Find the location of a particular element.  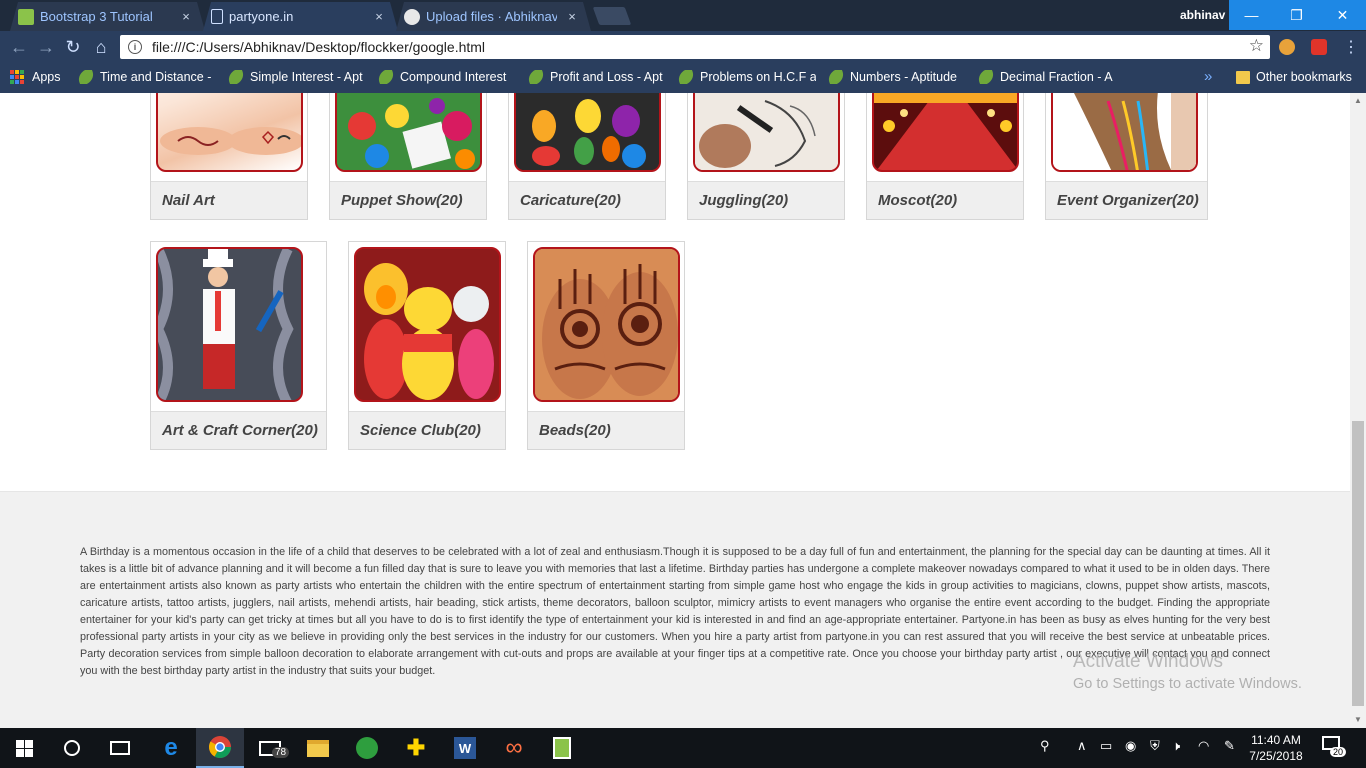

bookmark-other: Other bookmarks is located at coordinates (1294, 77).